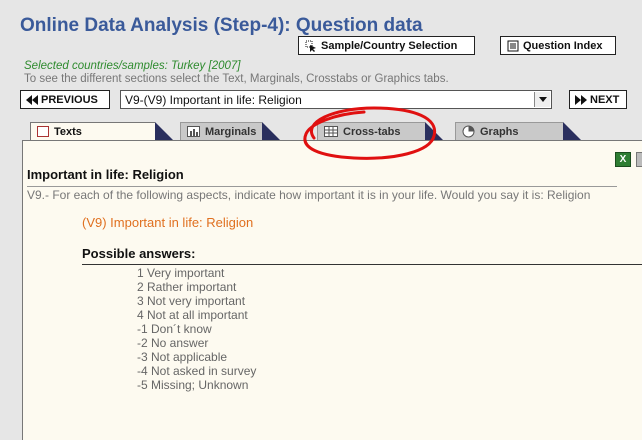  I want to click on question-heading: Important in life: Religion, so click(105, 174).